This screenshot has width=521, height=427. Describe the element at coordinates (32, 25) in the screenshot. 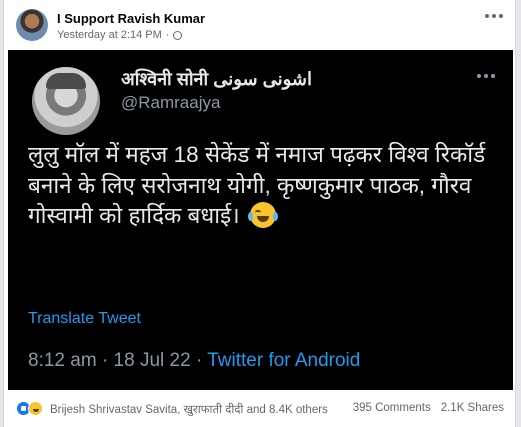

I see `page-avatar` at that location.